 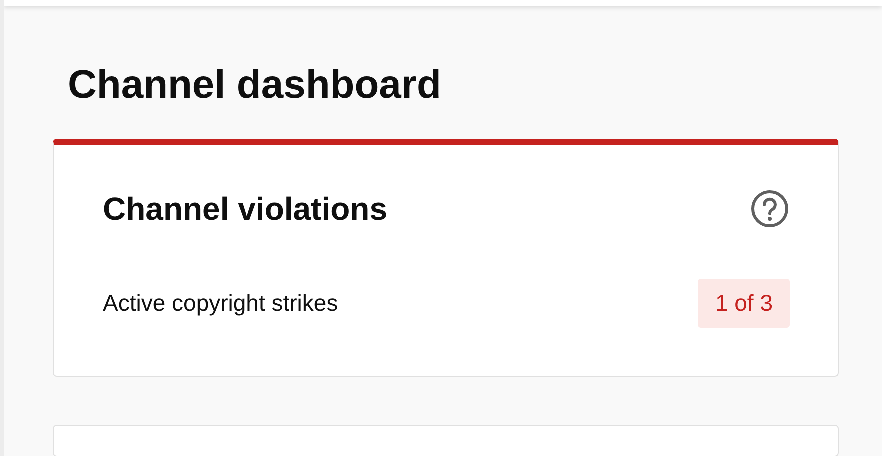 I want to click on strike-count-badge: 1 of 3, so click(x=744, y=303).